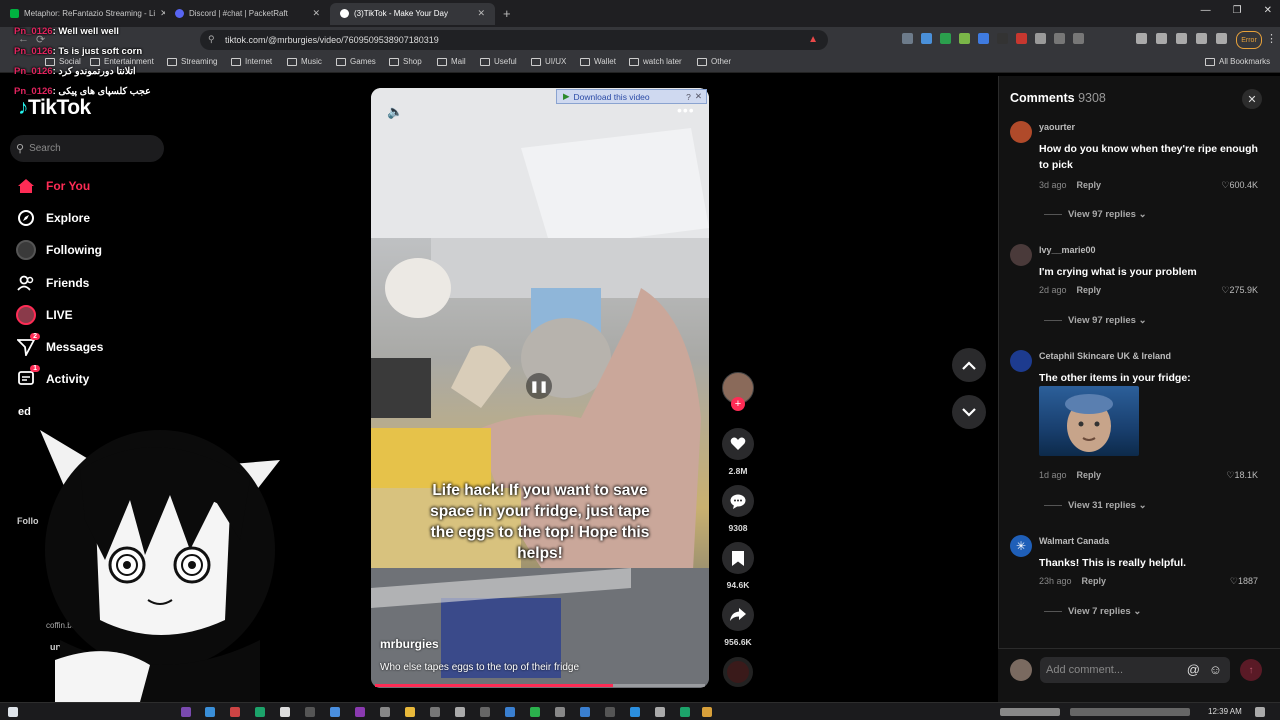 This screenshot has height=720, width=1280. Describe the element at coordinates (738, 404) in the screenshot. I see `follow-plus-icon: +` at that location.